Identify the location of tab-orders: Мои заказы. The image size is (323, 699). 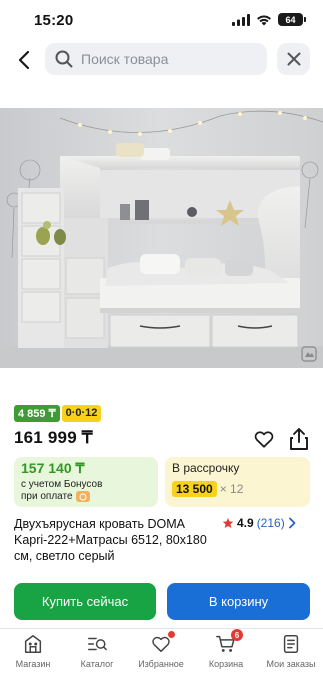
(291, 651).